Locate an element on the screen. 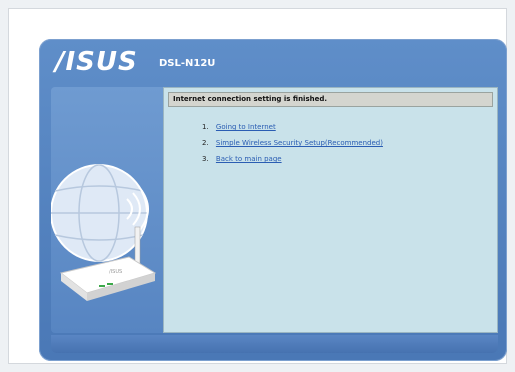 Image resolution: width=515 pixels, height=372 pixels. option-number: 3. is located at coordinates (205, 159).